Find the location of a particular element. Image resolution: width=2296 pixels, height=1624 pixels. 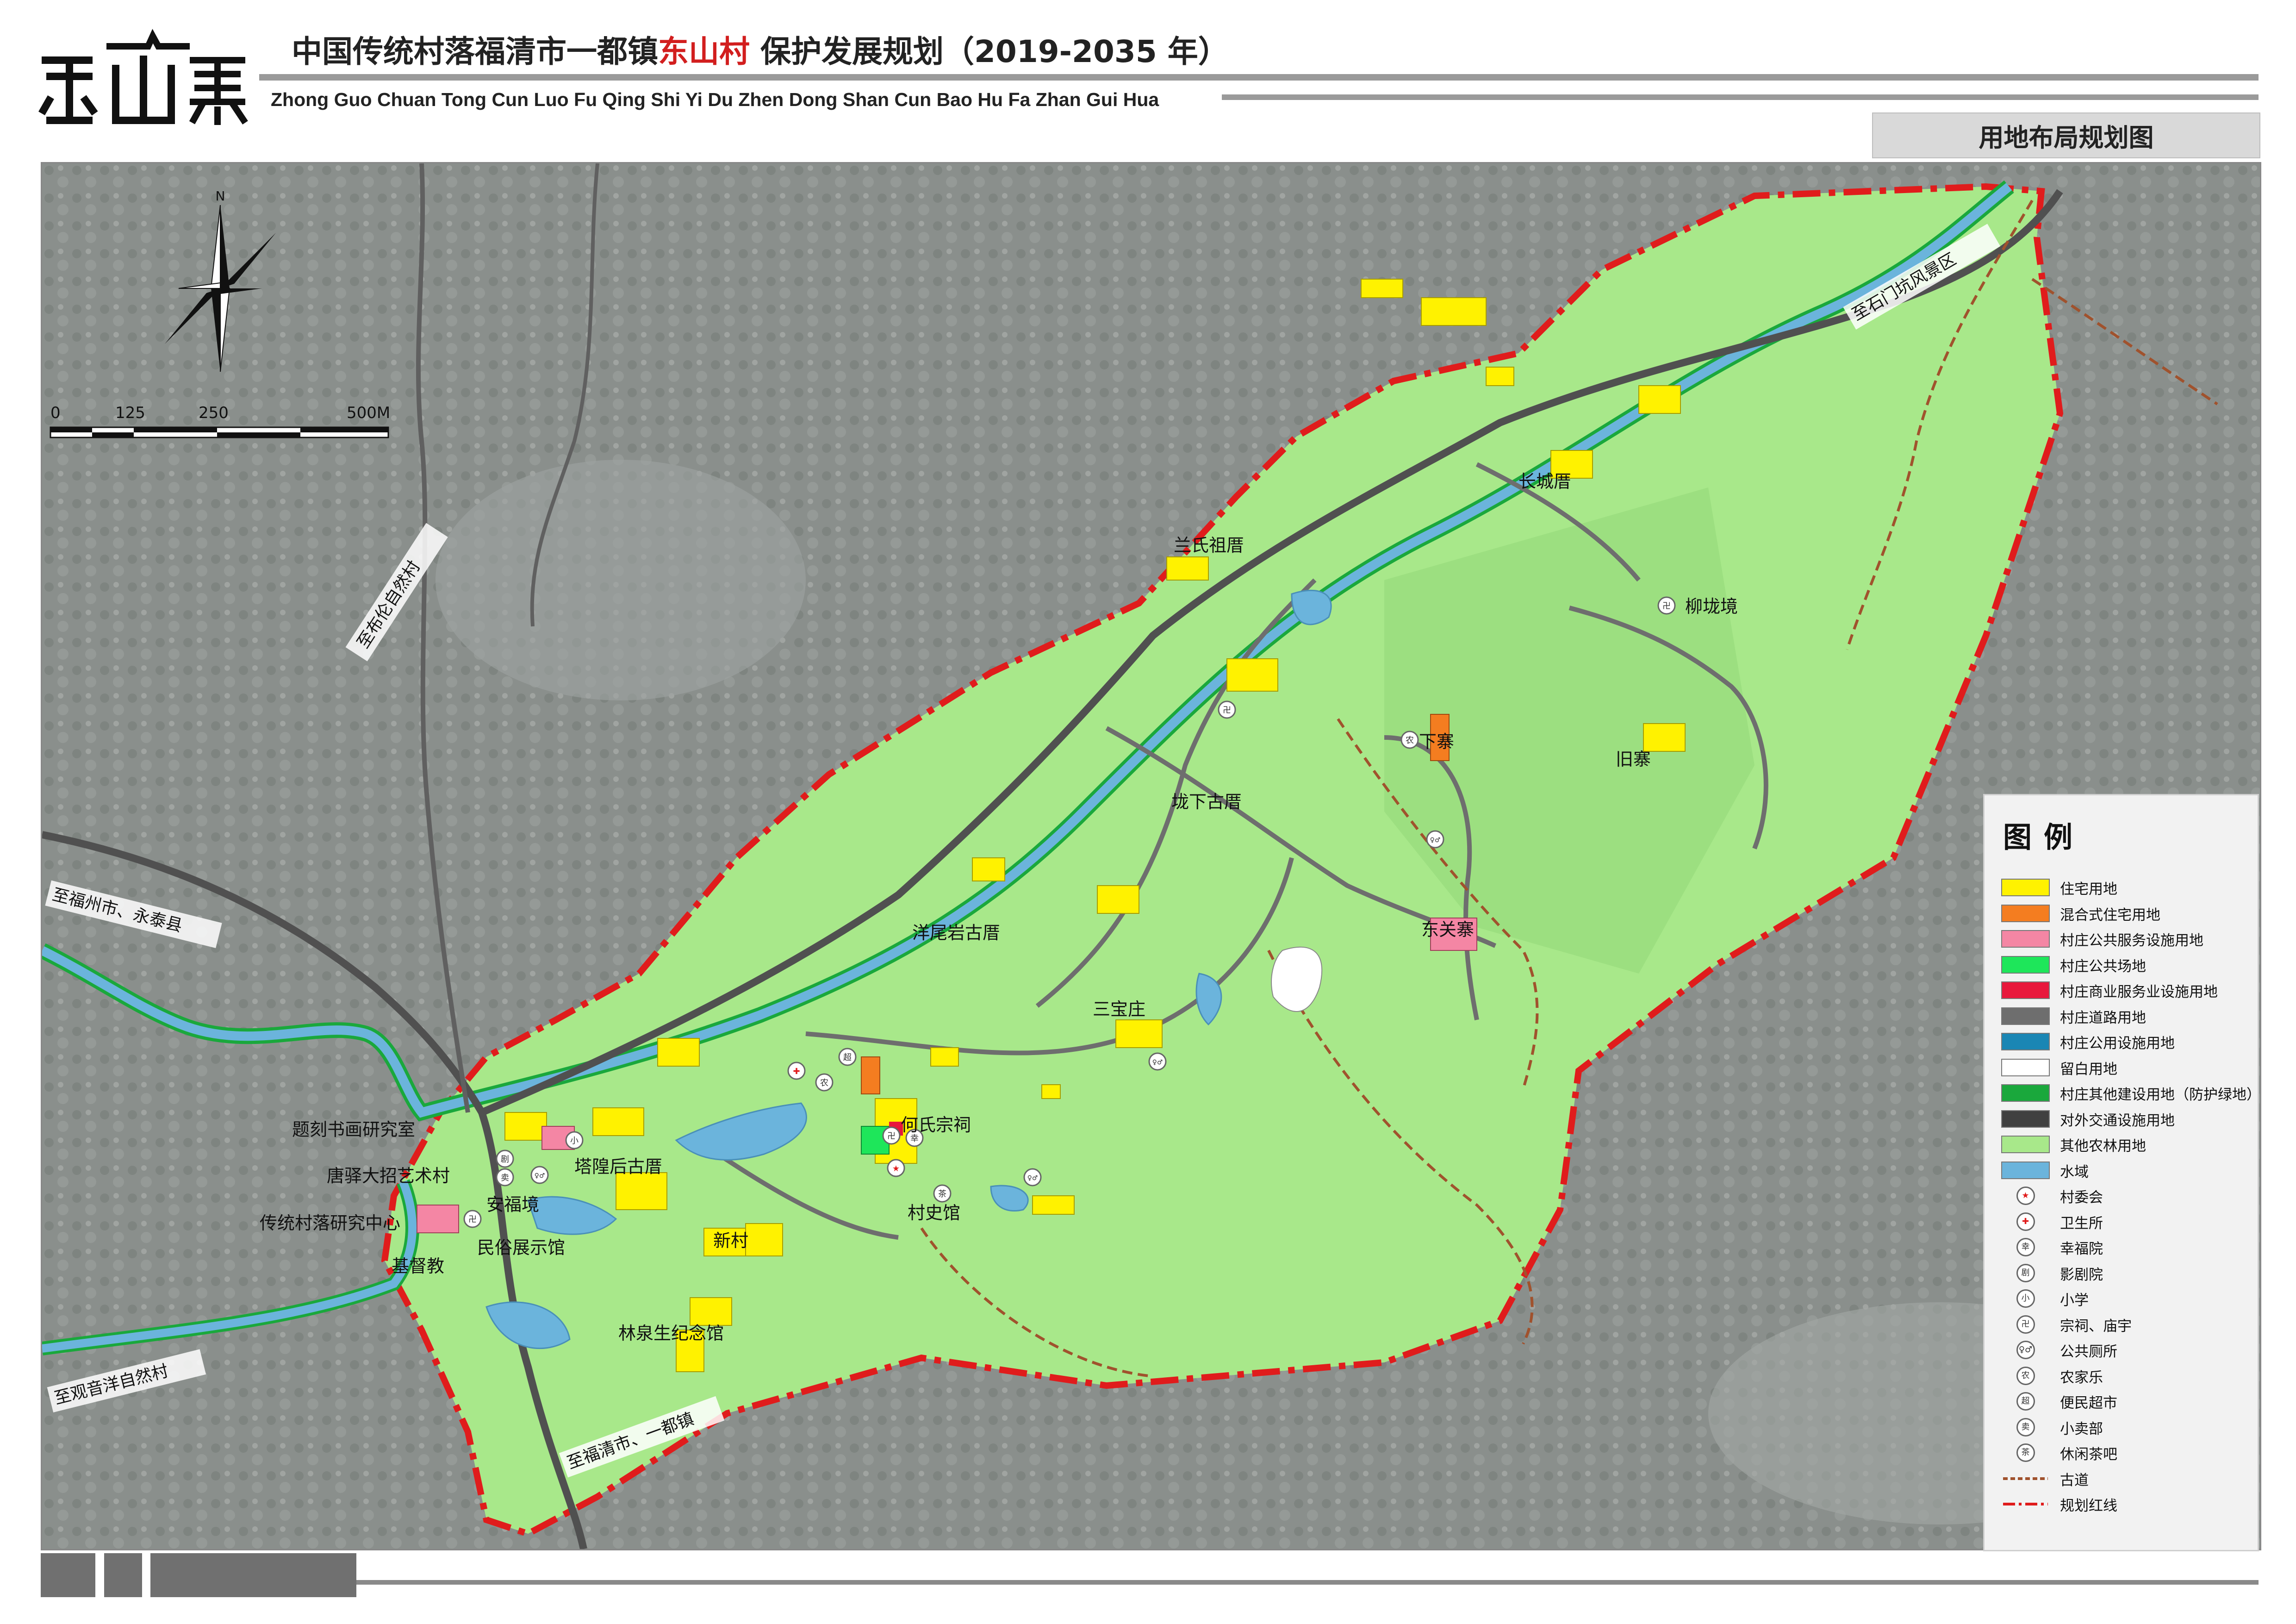

legend-item: 卖 小卖部 is located at coordinates (2126, 1427).